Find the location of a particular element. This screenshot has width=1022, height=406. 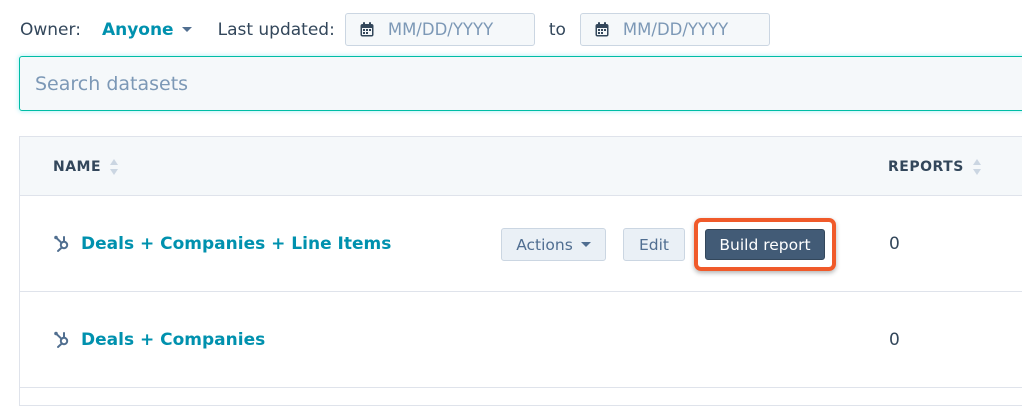

actions-dropdown-button: Actions is located at coordinates (553, 244).